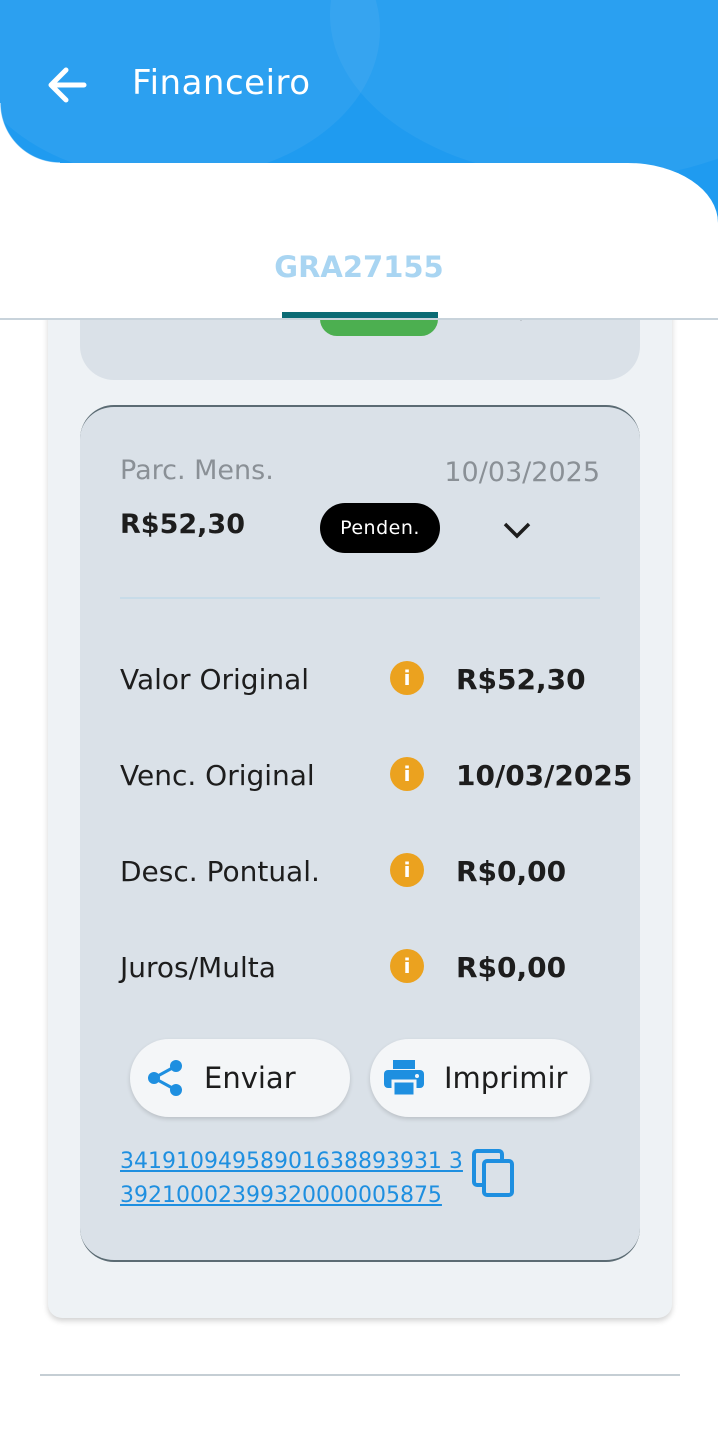 This screenshot has width=718, height=1453. I want to click on detail-row: Desc. Pontual. i R$0,00, so click(380, 873).